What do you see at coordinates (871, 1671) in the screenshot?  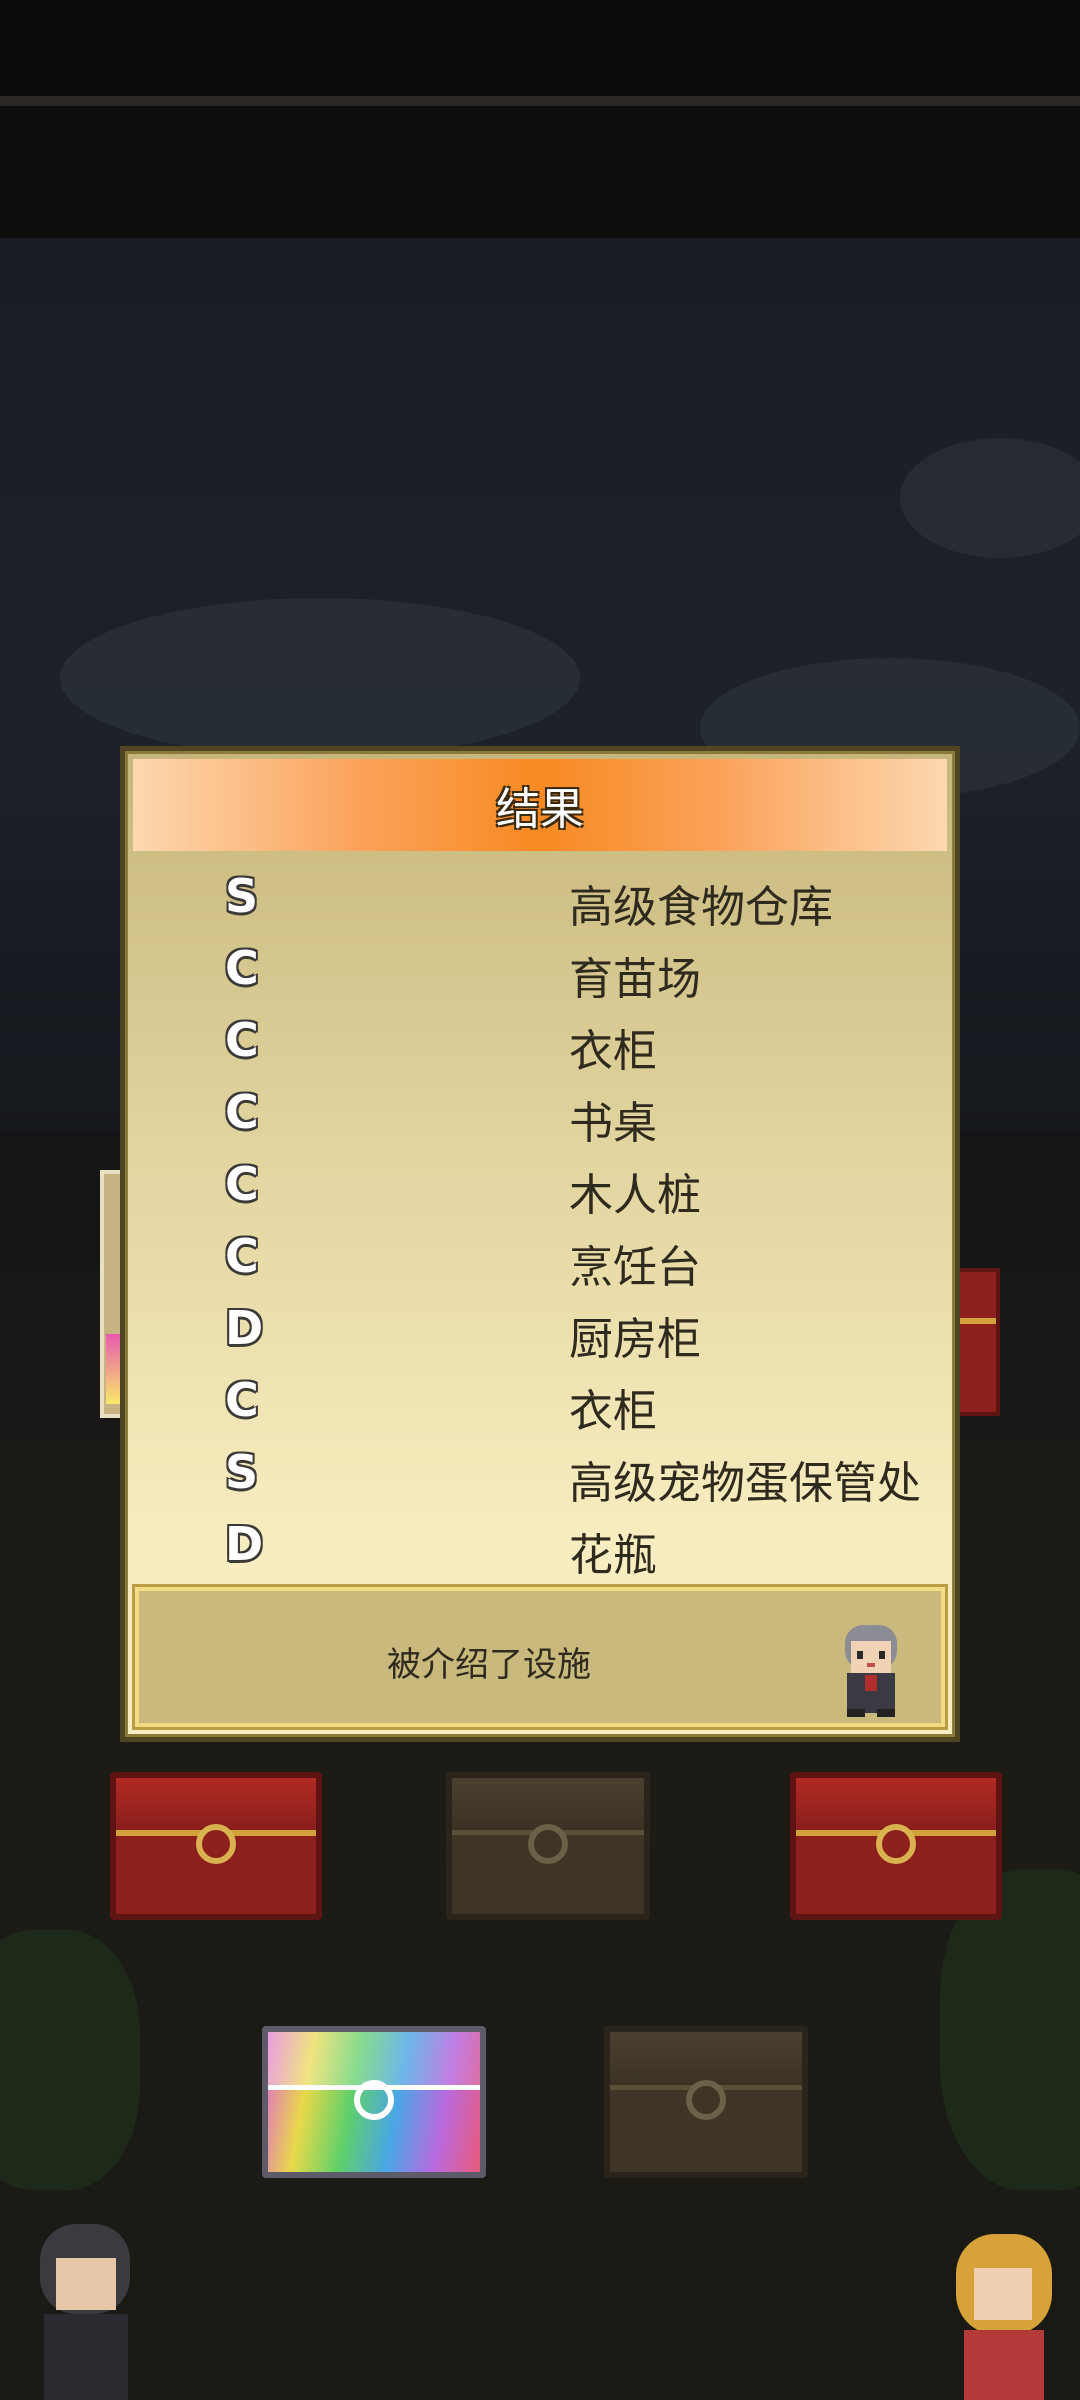 I see `advisor-character-icon` at bounding box center [871, 1671].